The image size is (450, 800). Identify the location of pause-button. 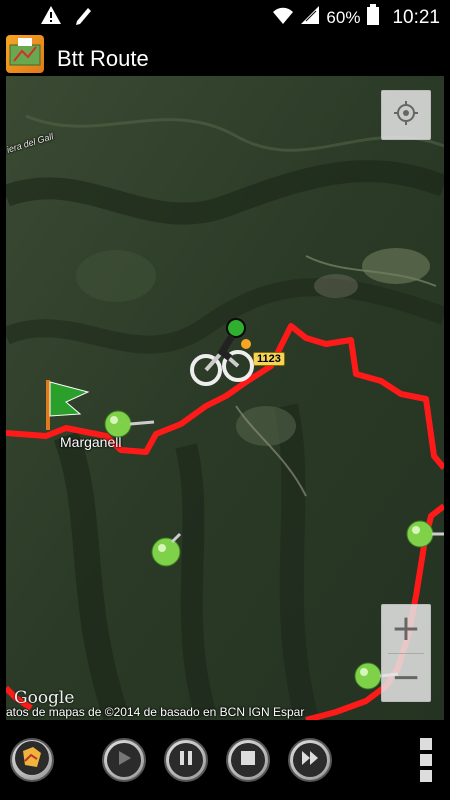
(186, 760).